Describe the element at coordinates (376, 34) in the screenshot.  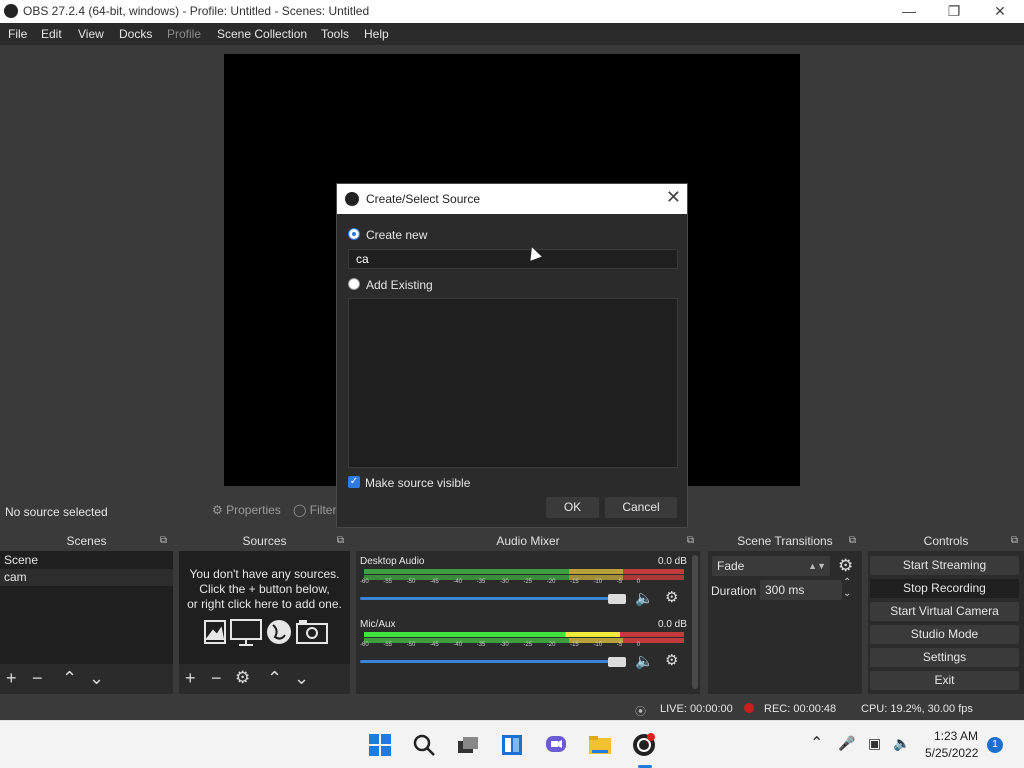
I see `menu-help: Help` at that location.